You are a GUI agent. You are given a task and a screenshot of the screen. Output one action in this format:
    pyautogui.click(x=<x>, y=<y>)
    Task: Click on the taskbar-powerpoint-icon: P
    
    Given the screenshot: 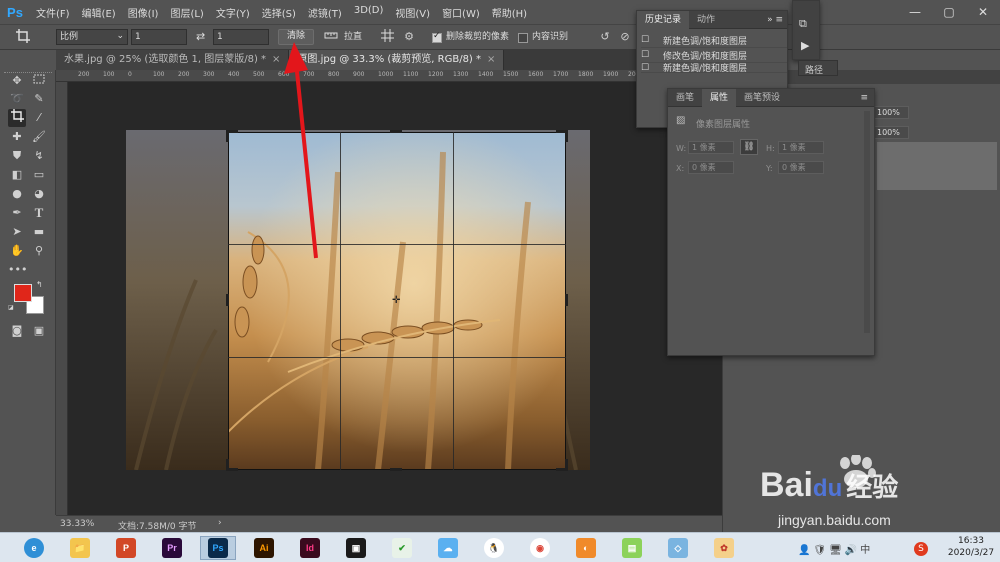 What is the action you would take?
    pyautogui.click(x=126, y=548)
    